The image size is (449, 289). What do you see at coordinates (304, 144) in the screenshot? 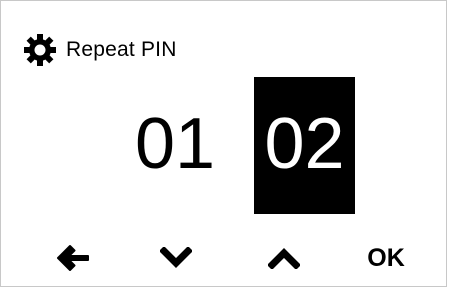
I see `pin-digit-2: 02` at bounding box center [304, 144].